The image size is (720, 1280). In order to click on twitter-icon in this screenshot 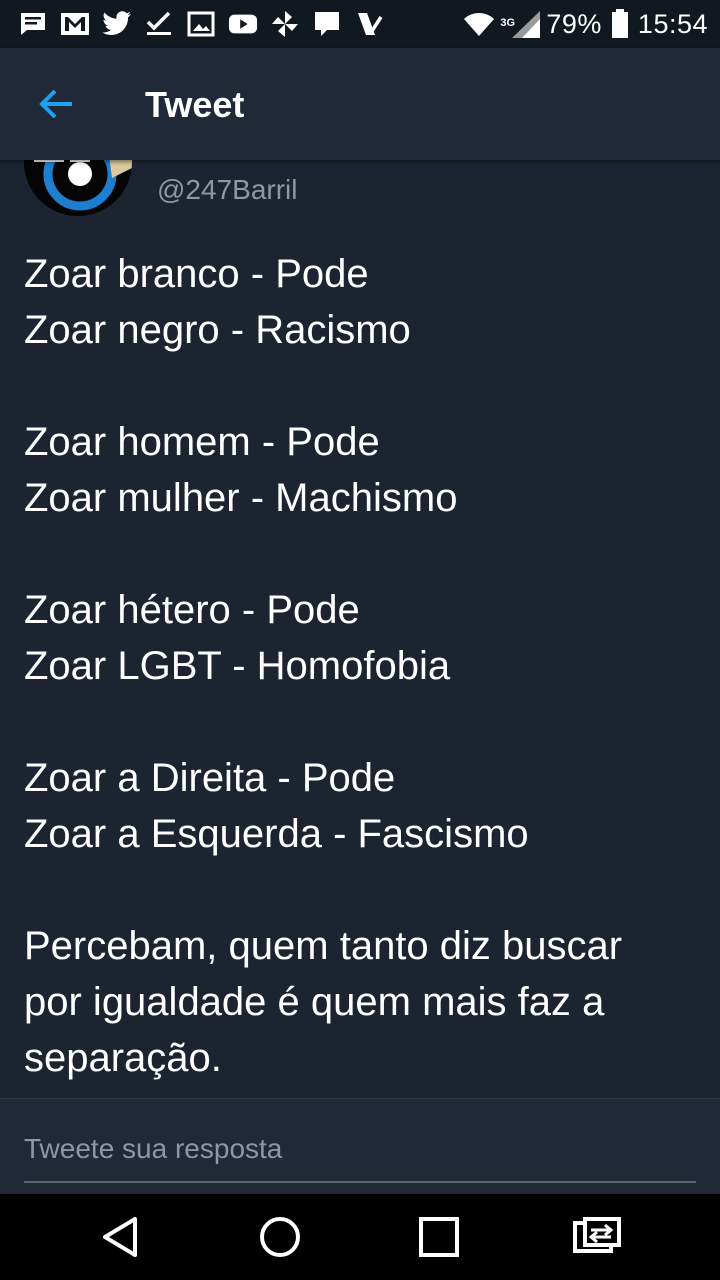, I will do `click(117, 24)`.